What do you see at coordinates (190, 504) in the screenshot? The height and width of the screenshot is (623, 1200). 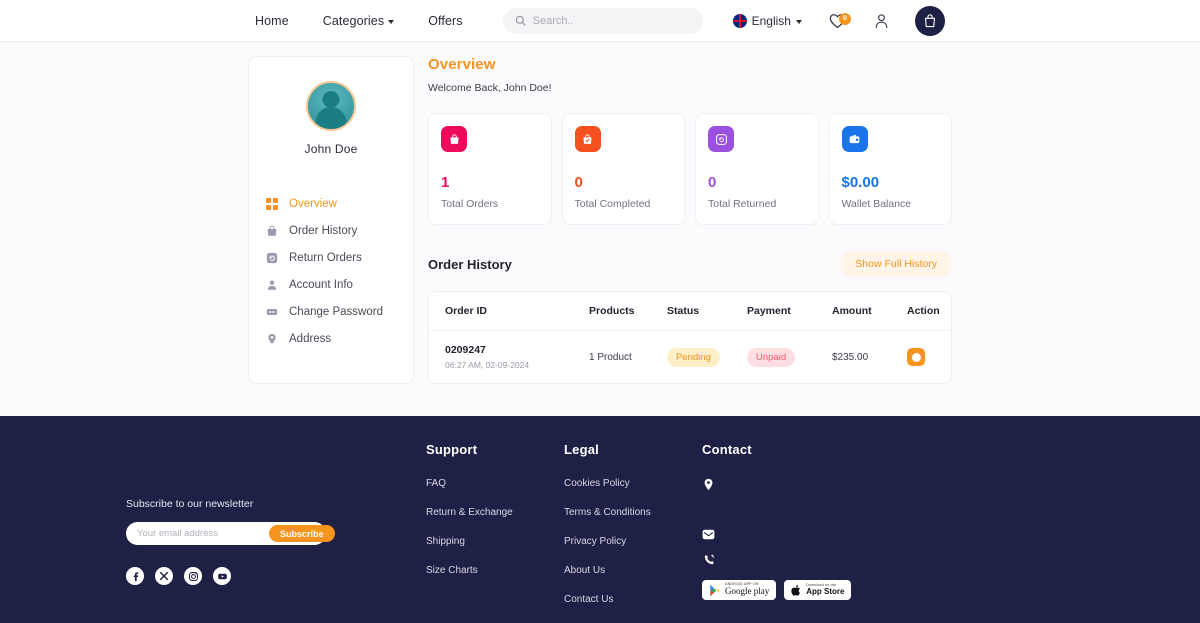 I see `newsletter-label: Subscribe to our newsletter` at bounding box center [190, 504].